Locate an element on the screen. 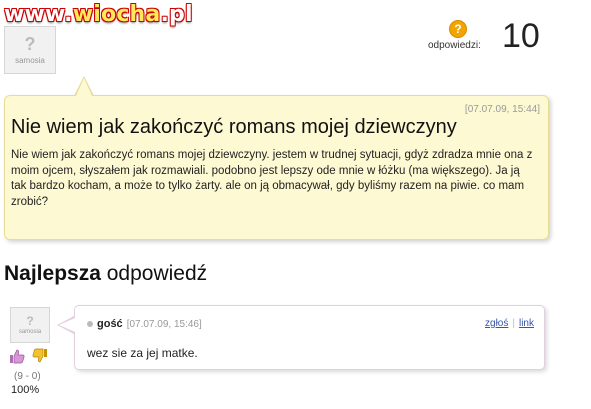 This screenshot has width=591, height=409. best-answer-heading: Najlepsza odpowiedź is located at coordinates (105, 274).